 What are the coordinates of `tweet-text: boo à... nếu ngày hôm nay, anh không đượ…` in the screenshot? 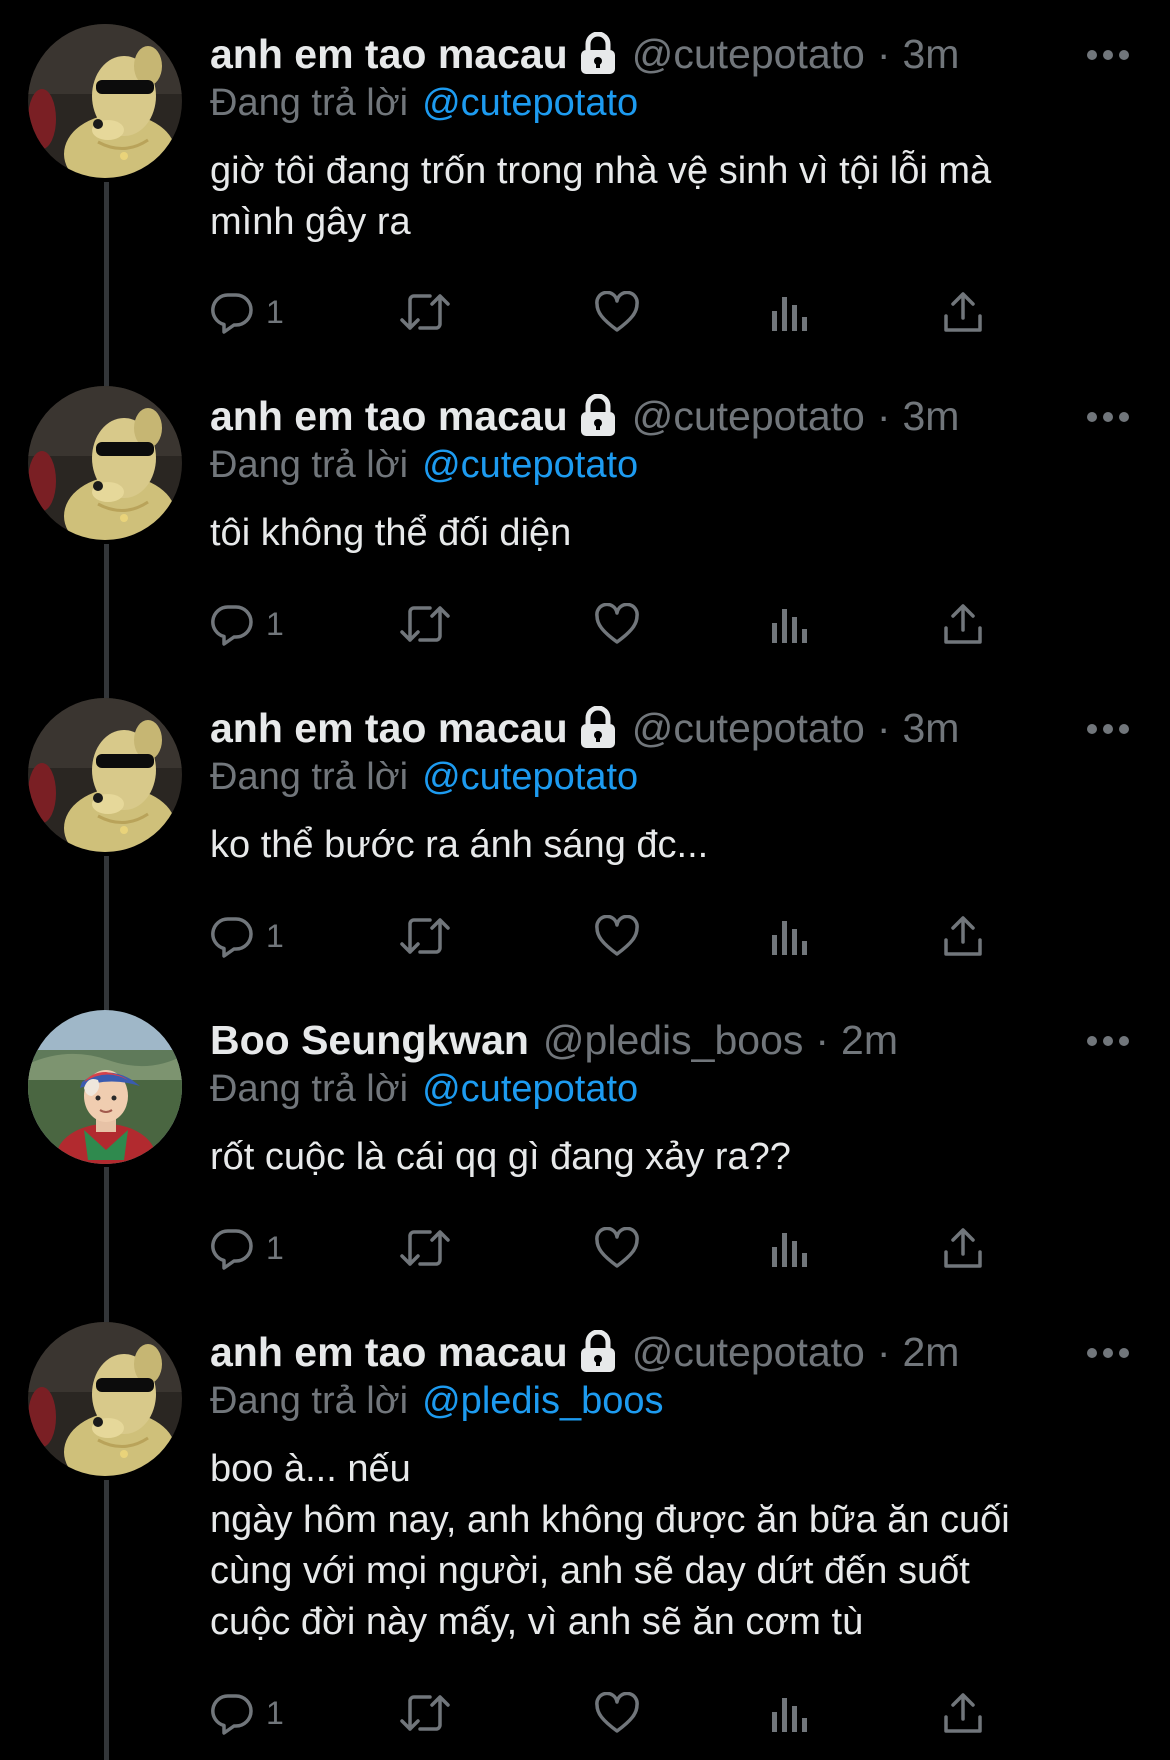 It's located at (610, 1545).